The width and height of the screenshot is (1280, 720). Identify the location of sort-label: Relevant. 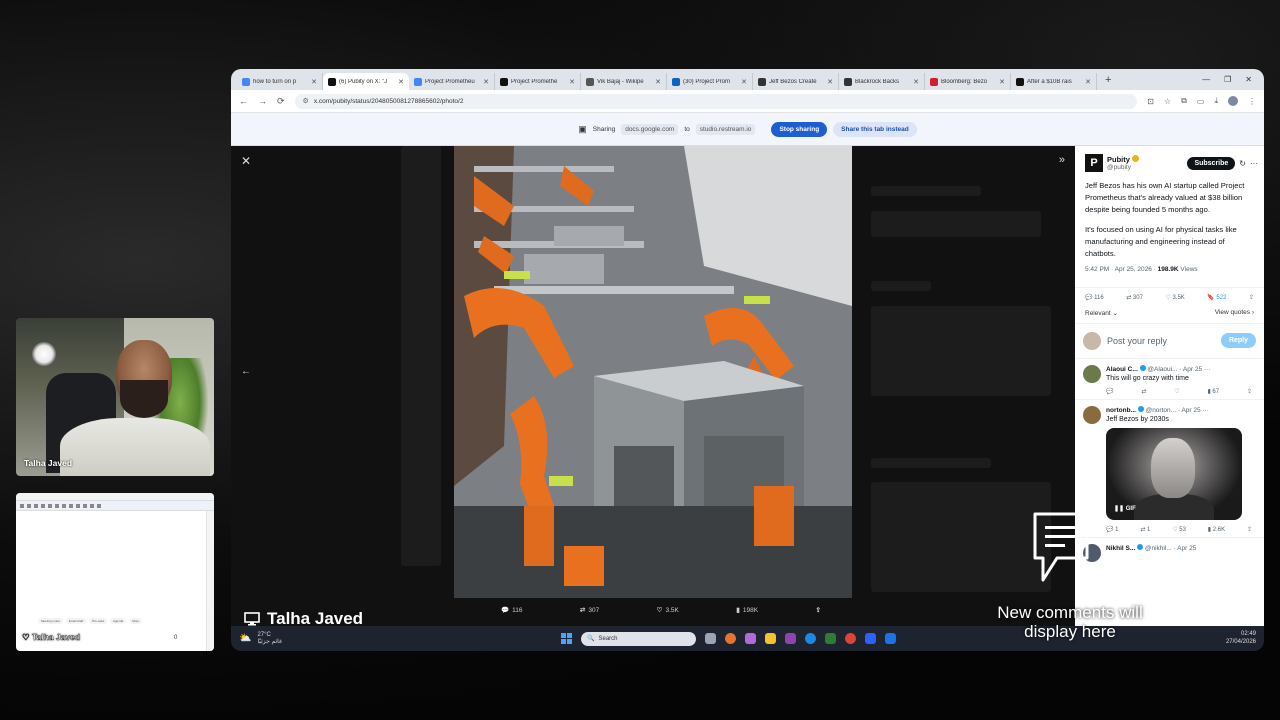
(1098, 313).